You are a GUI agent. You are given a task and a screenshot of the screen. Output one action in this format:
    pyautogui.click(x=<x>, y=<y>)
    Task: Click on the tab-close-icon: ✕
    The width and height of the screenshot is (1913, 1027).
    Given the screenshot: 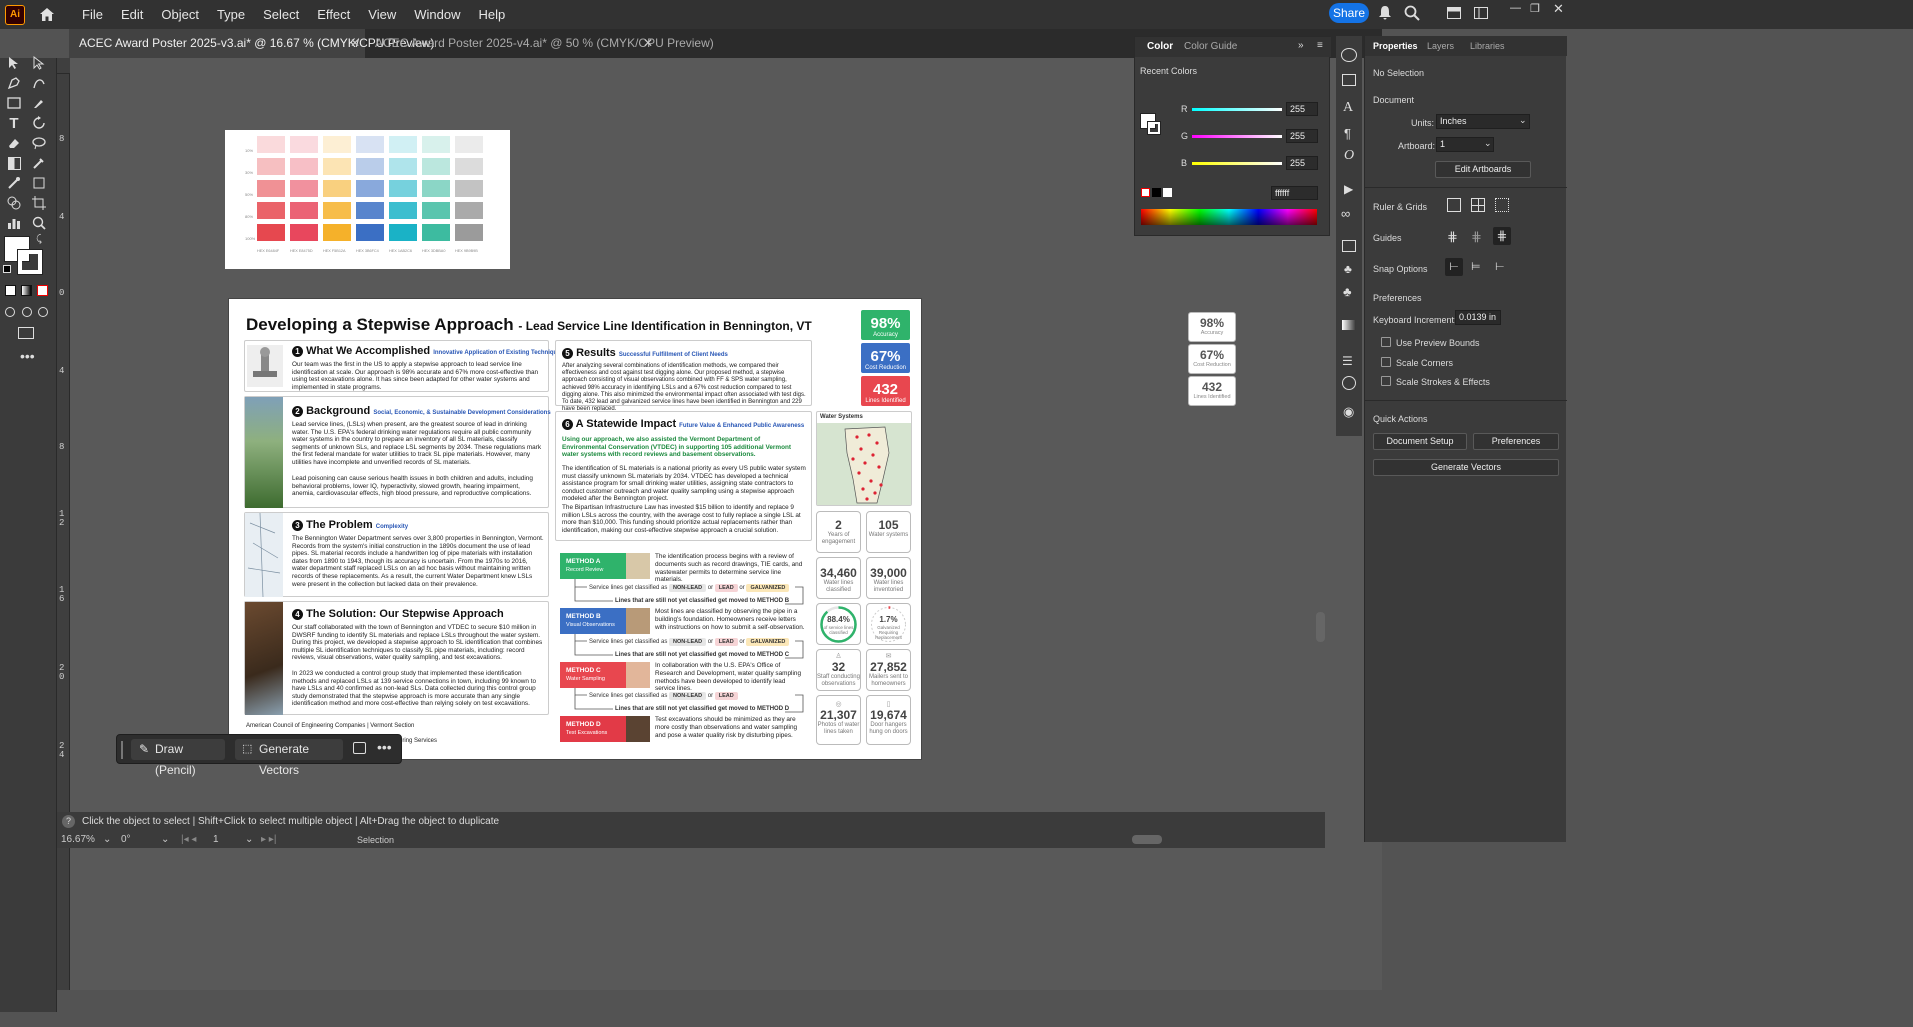 What is the action you would take?
    pyautogui.click(x=355, y=43)
    